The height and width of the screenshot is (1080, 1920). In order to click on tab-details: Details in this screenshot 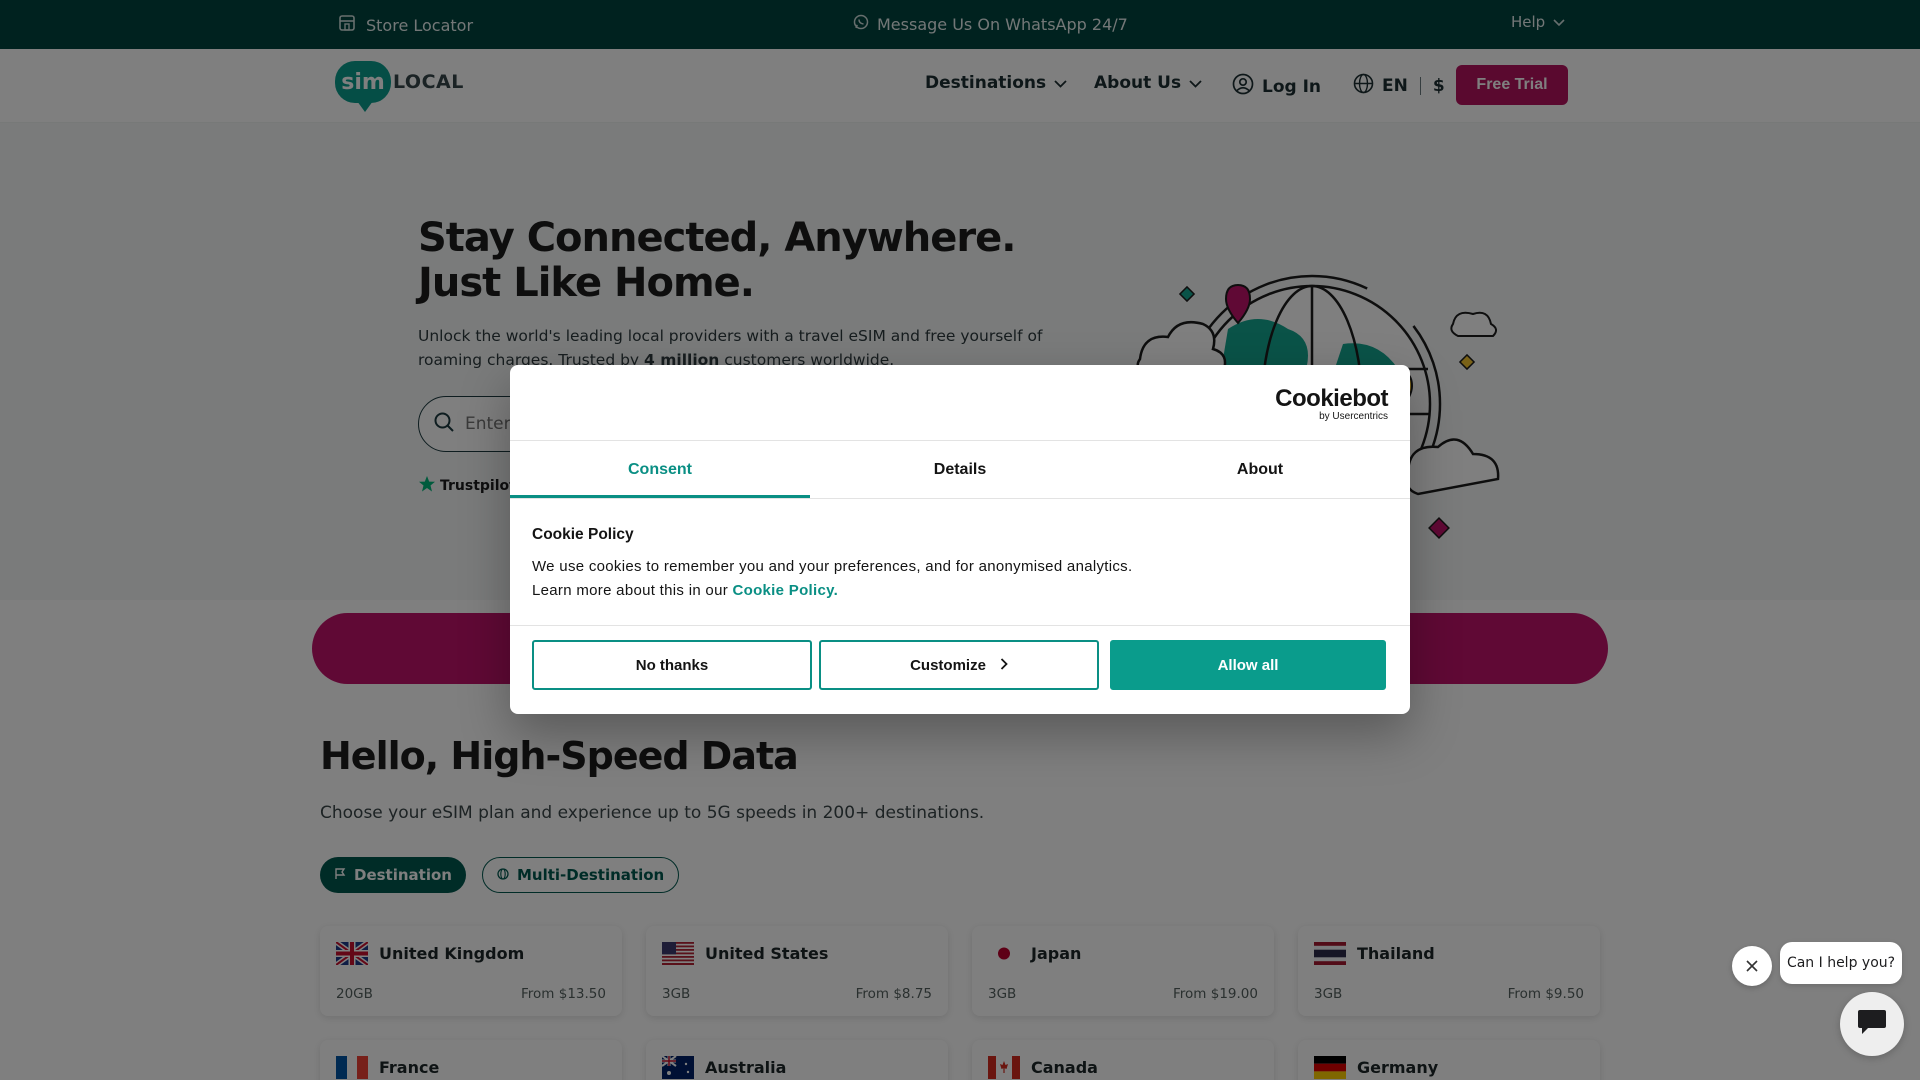, I will do `click(960, 469)`.